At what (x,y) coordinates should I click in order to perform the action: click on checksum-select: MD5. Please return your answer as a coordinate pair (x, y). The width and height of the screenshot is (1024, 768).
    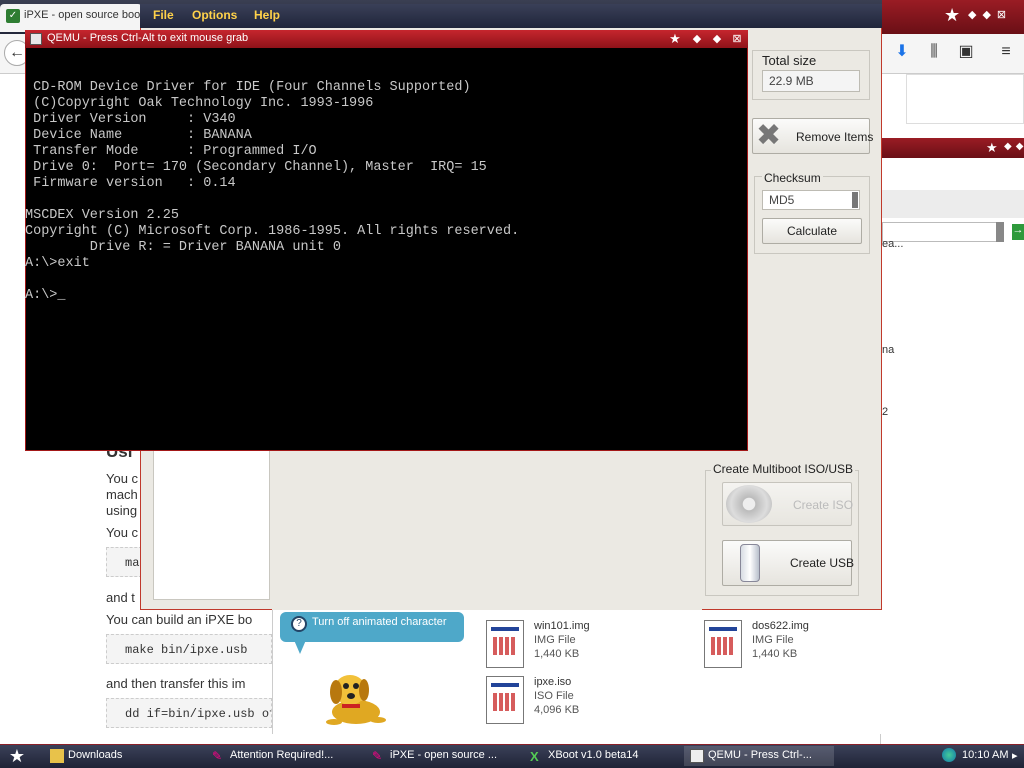
    Looking at the image, I should click on (811, 200).